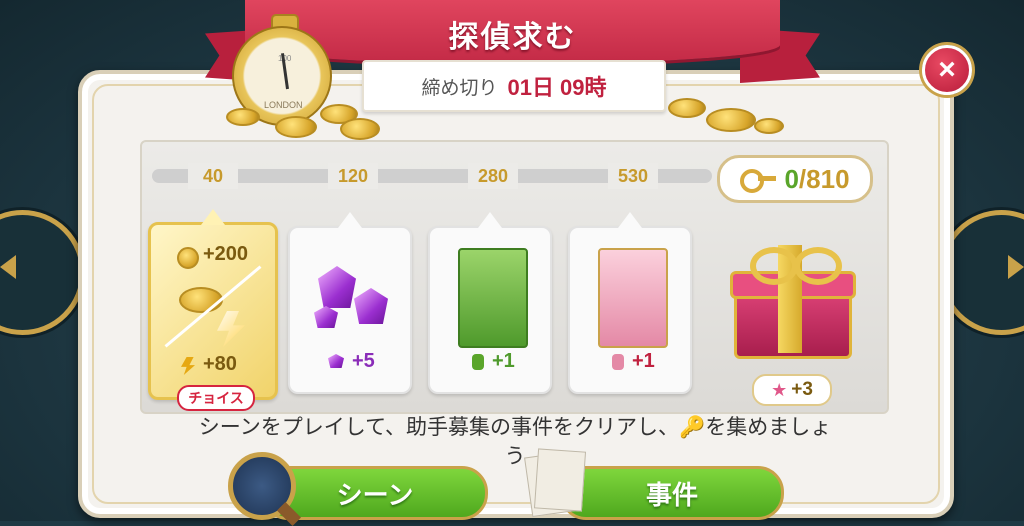 The width and height of the screenshot is (1024, 526). I want to click on deadline-label: 締め切り, so click(459, 88).